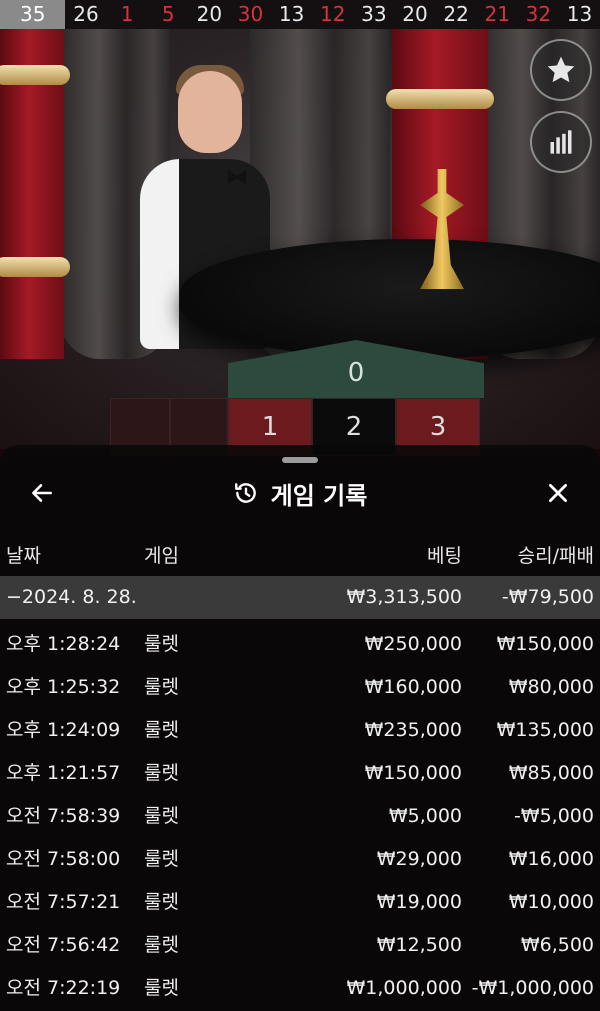 The width and height of the screenshot is (600, 1011). What do you see at coordinates (63, 988) in the screenshot?
I see `row-time: 오전 7:22:19` at bounding box center [63, 988].